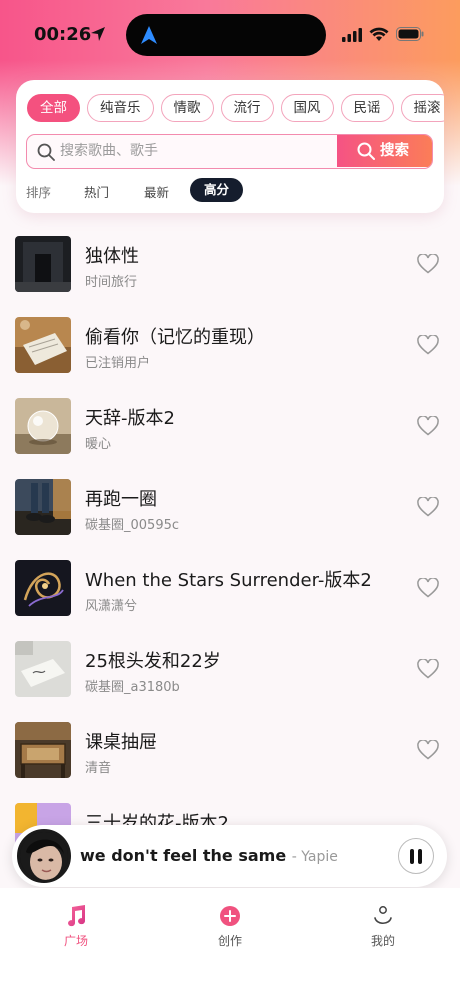 The height and width of the screenshot is (995, 460). I want to click on sort-label: 排序, so click(39, 192).